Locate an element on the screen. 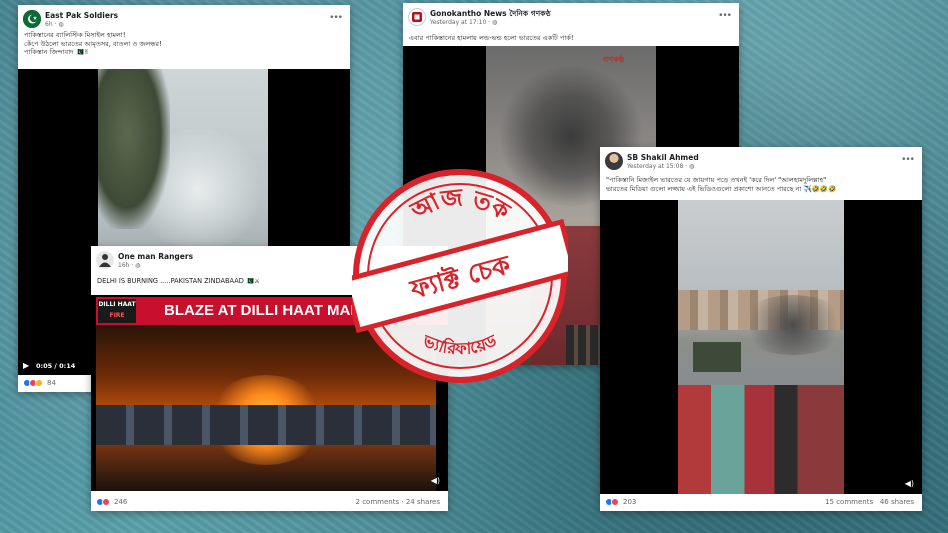 The height and width of the screenshot is (533, 948). army-truck is located at coordinates (717, 357).